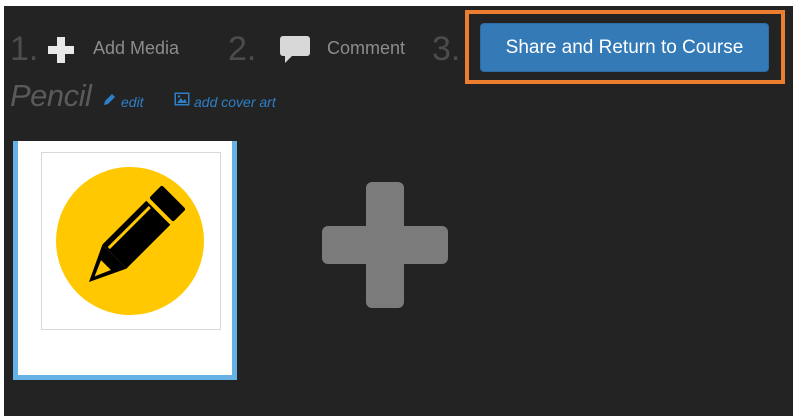 The width and height of the screenshot is (794, 417). I want to click on add-media-plus-icon, so click(385, 245).